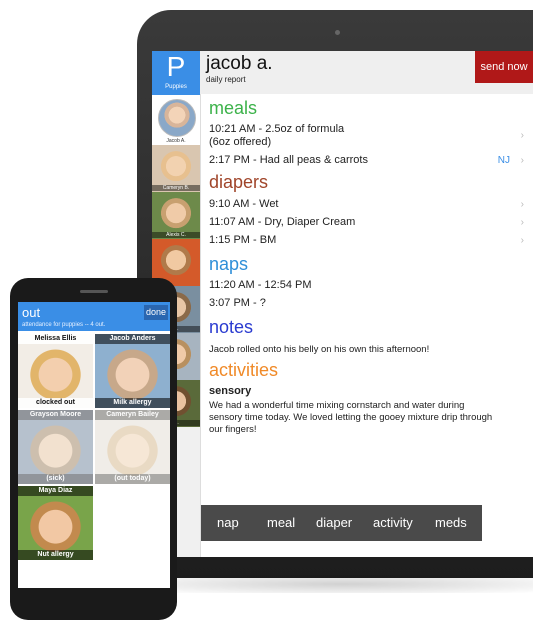 The width and height of the screenshot is (533, 620). I want to click on report-label: daily report, so click(226, 79).